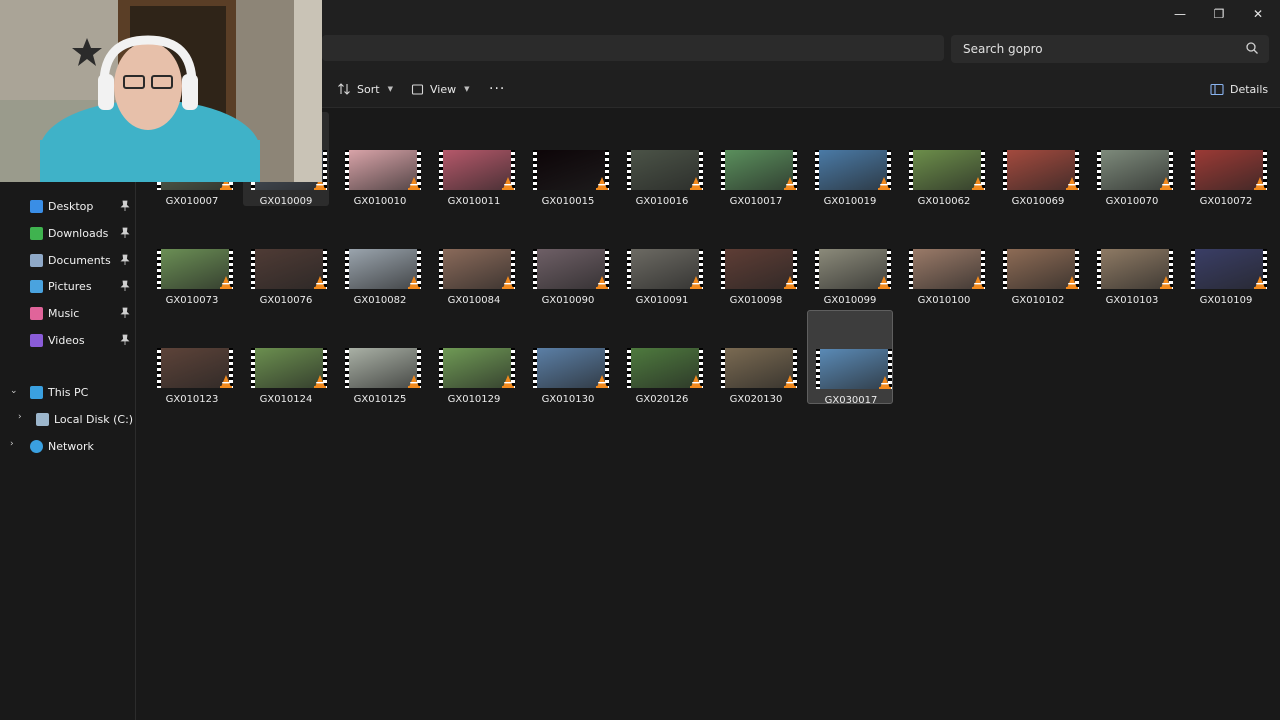 The image size is (1280, 720). I want to click on downloads-icon, so click(36, 233).